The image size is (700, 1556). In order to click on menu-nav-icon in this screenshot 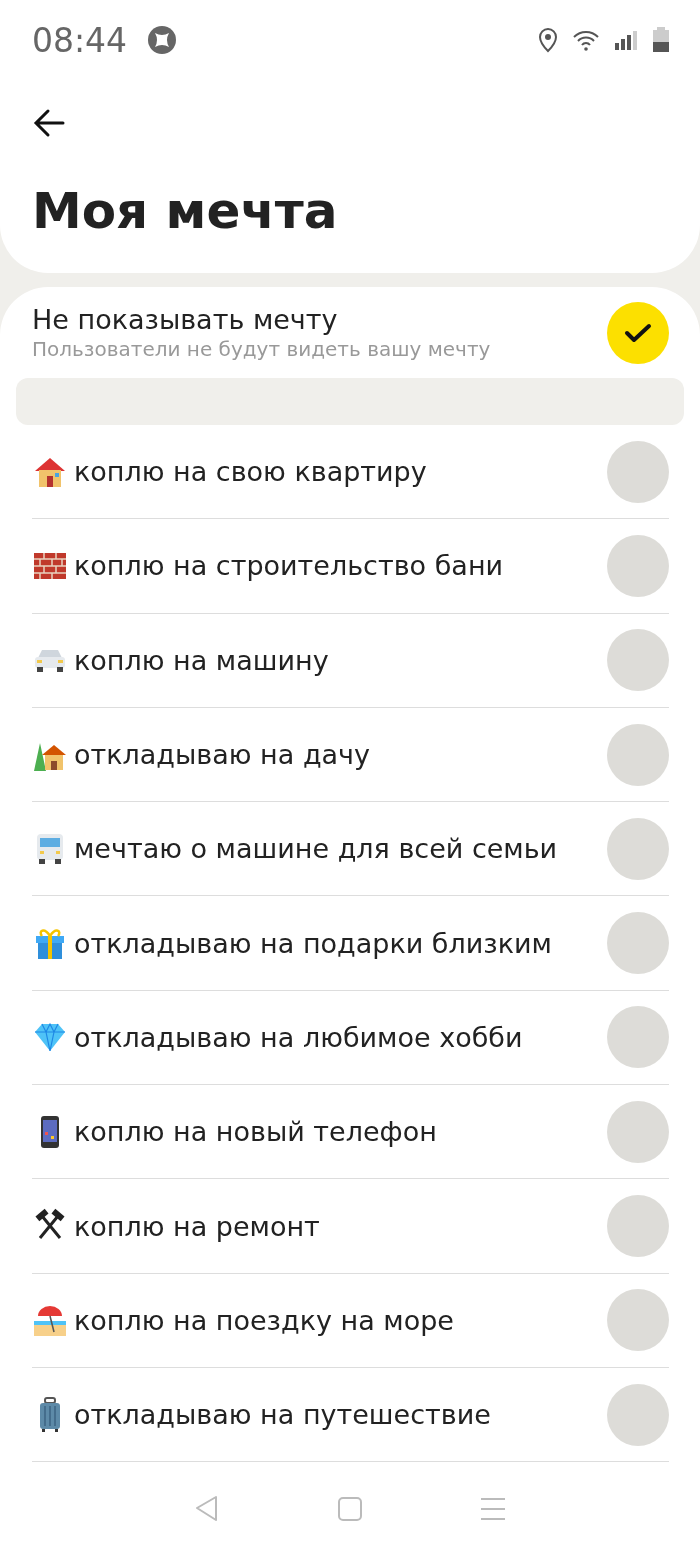, I will do `click(492, 1509)`.